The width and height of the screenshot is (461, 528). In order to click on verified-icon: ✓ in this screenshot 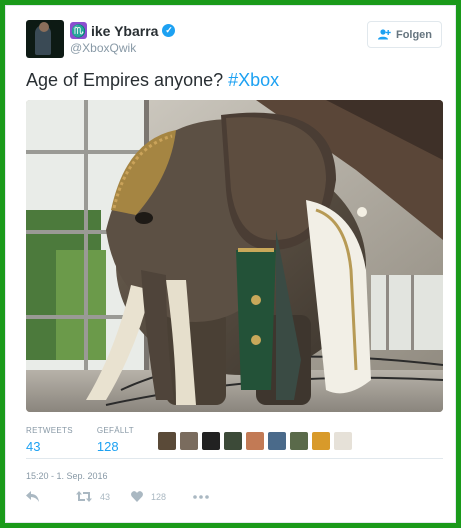, I will do `click(169, 30)`.